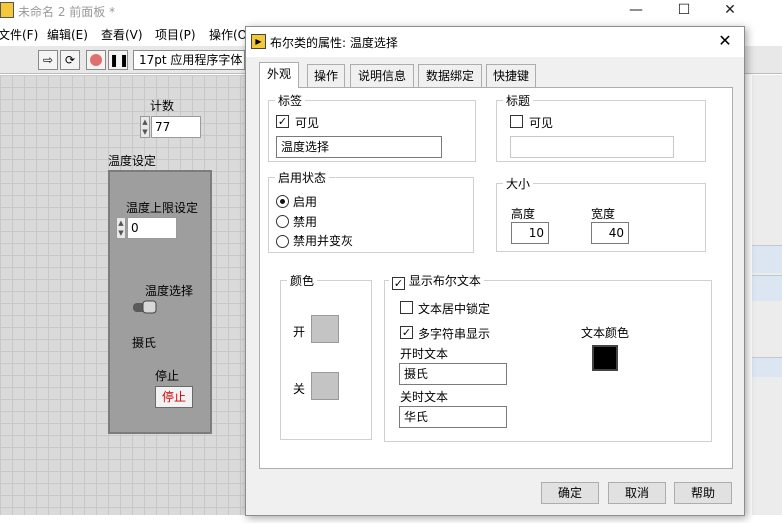 This screenshot has height=523, width=782. I want to click on off-text-field: 华氏, so click(453, 417).